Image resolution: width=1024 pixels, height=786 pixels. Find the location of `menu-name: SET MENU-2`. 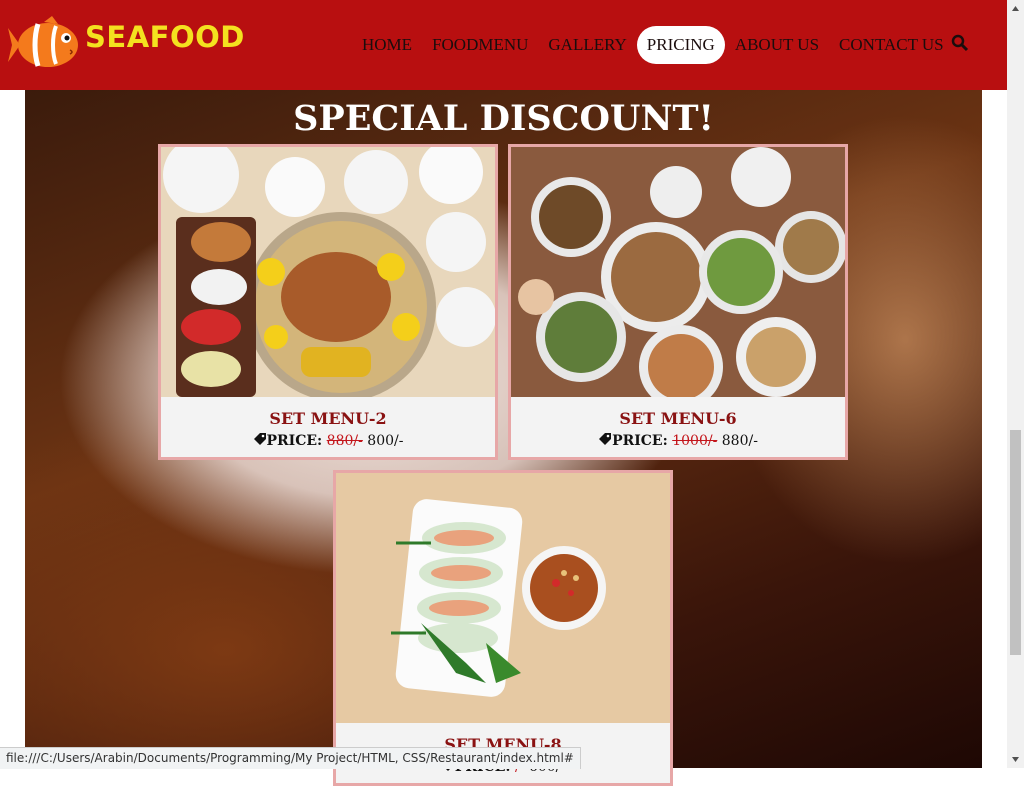

menu-name: SET MENU-2 is located at coordinates (328, 418).